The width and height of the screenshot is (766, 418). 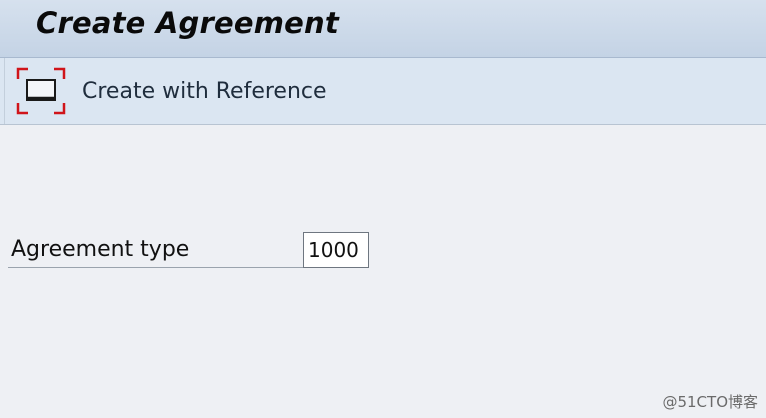 I want to click on agreement-type-row: Agreement type, so click(x=189, y=251).